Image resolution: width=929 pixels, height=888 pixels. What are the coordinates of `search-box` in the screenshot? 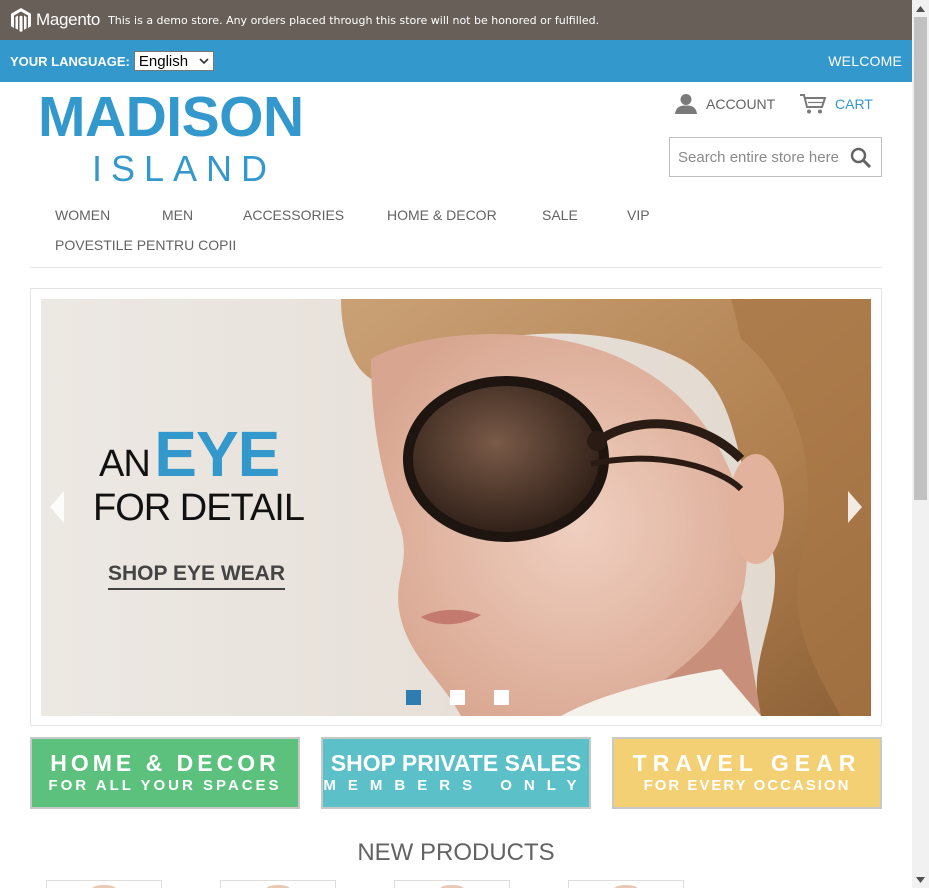 It's located at (775, 157).